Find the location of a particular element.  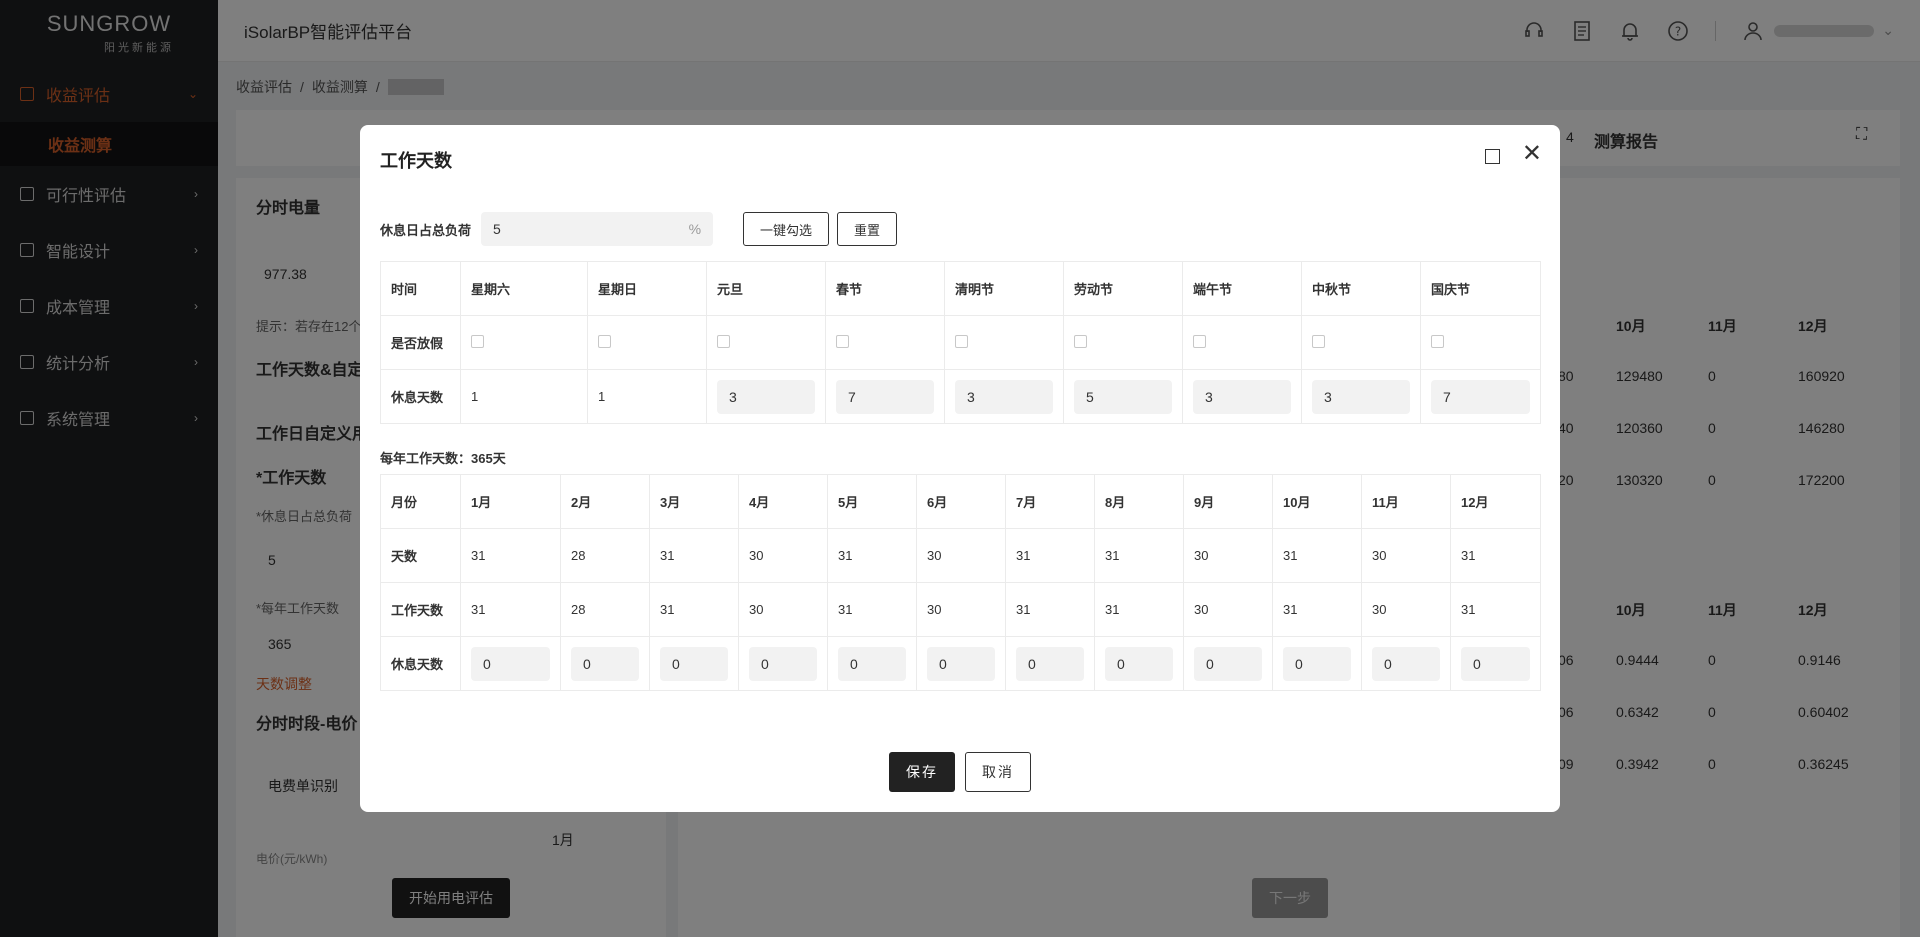

col-header: 中秋节 is located at coordinates (1361, 288).